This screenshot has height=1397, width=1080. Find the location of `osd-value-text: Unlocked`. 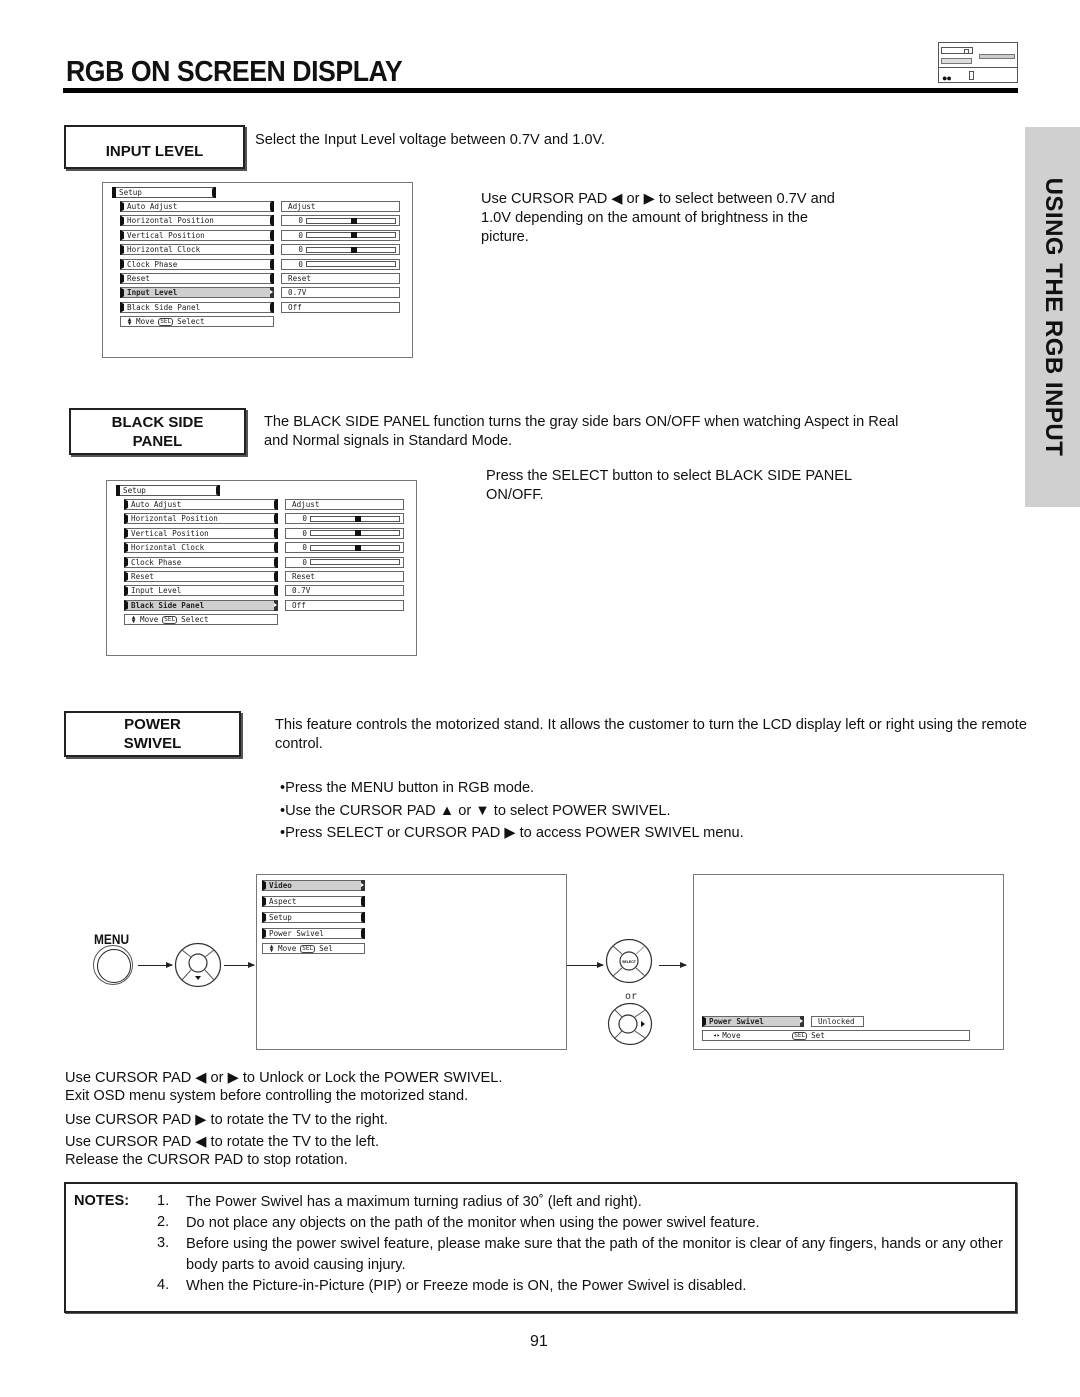

osd-value-text: Unlocked is located at coordinates (836, 1021).